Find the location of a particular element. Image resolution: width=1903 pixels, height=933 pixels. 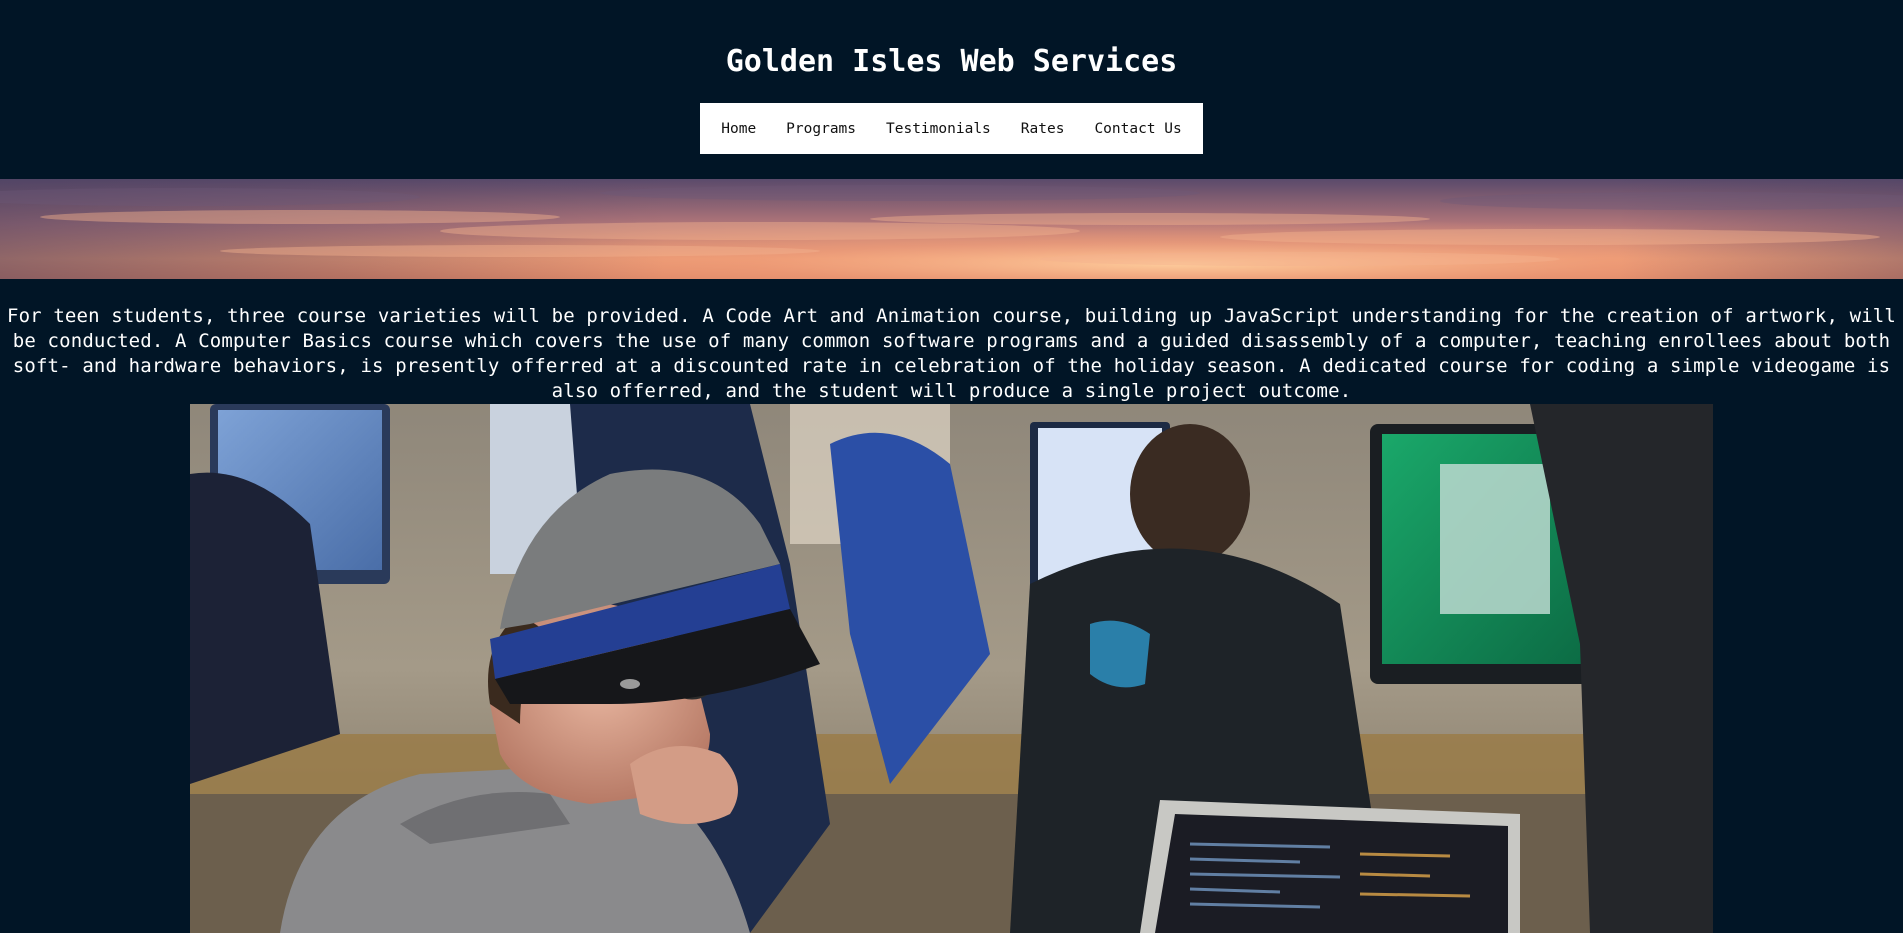

sunset-banner-image is located at coordinates (951, 229).